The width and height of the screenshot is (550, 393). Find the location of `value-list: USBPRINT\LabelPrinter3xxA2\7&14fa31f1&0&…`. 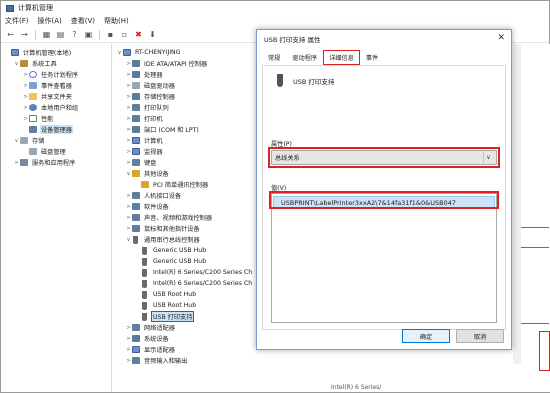

value-list: USBPRINT\LabelPrinter3xxA2\7&14fa31f1&0&… is located at coordinates (384, 258).